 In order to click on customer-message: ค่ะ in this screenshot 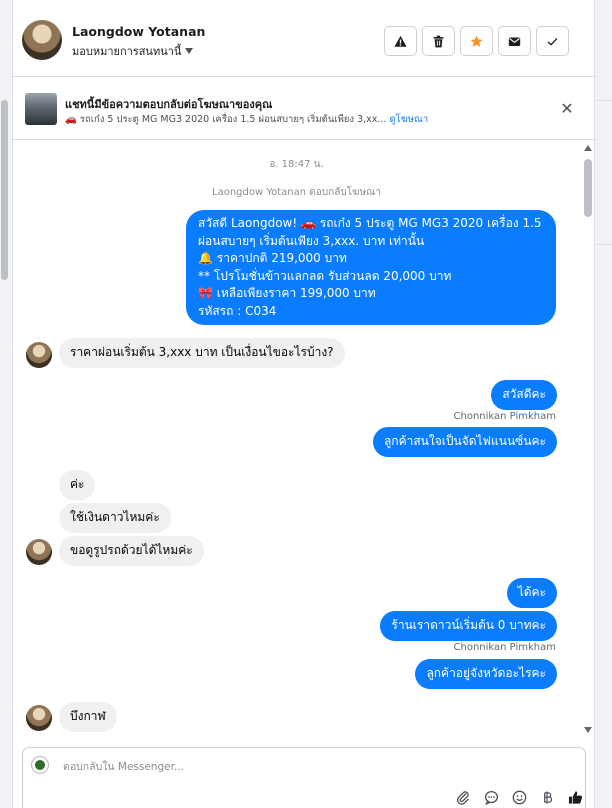, I will do `click(77, 485)`.